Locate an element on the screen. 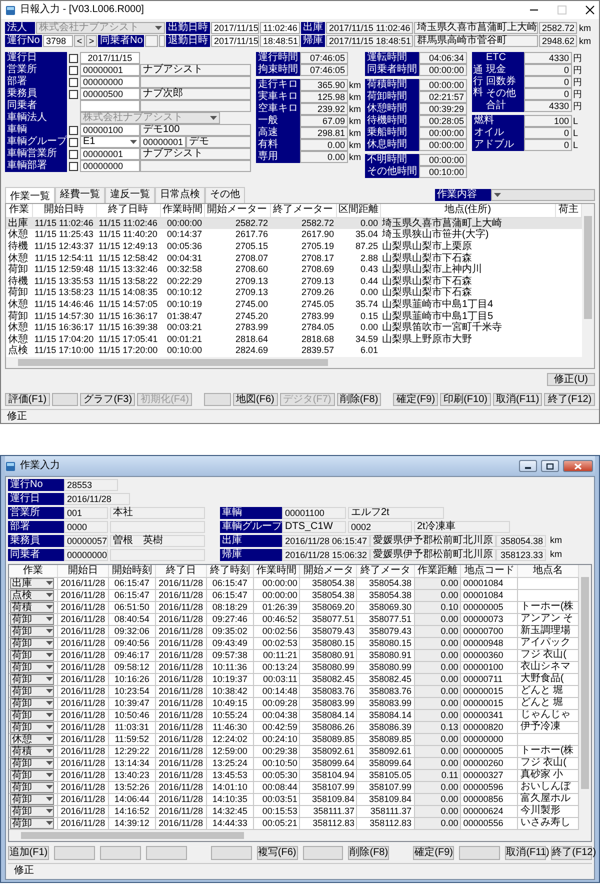  text-field: 00000057 is located at coordinates (86, 541).